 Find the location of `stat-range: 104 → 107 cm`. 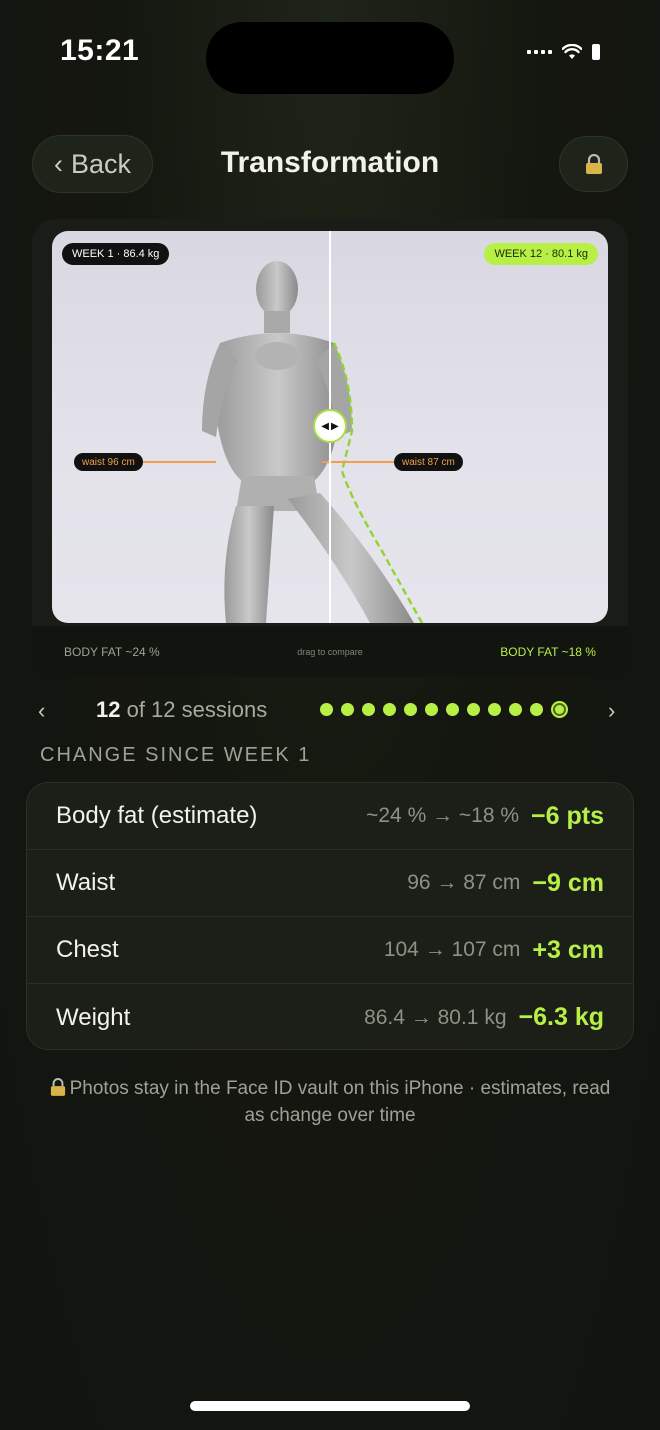

stat-range: 104 → 107 cm is located at coordinates (452, 949).